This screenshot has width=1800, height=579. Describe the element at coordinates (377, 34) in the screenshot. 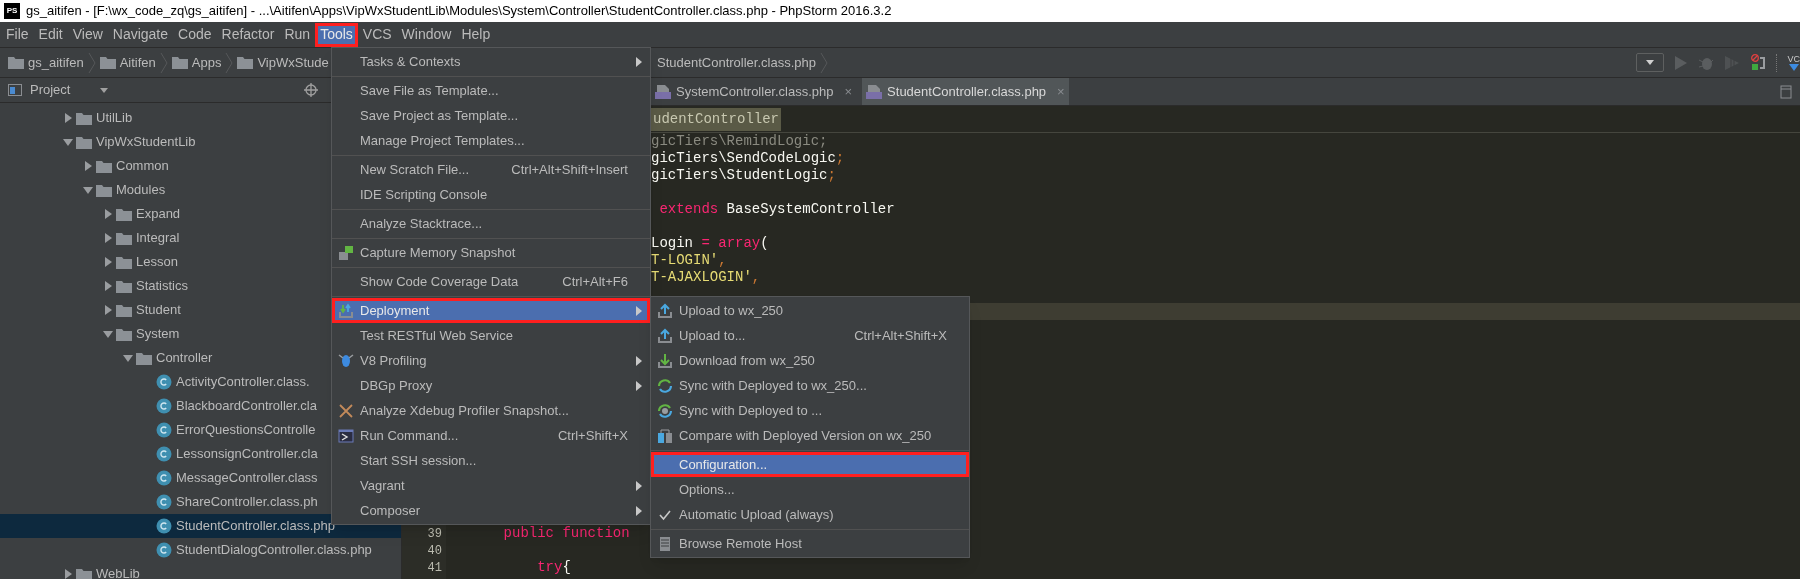

I see `menu-bar-item: VCS` at that location.